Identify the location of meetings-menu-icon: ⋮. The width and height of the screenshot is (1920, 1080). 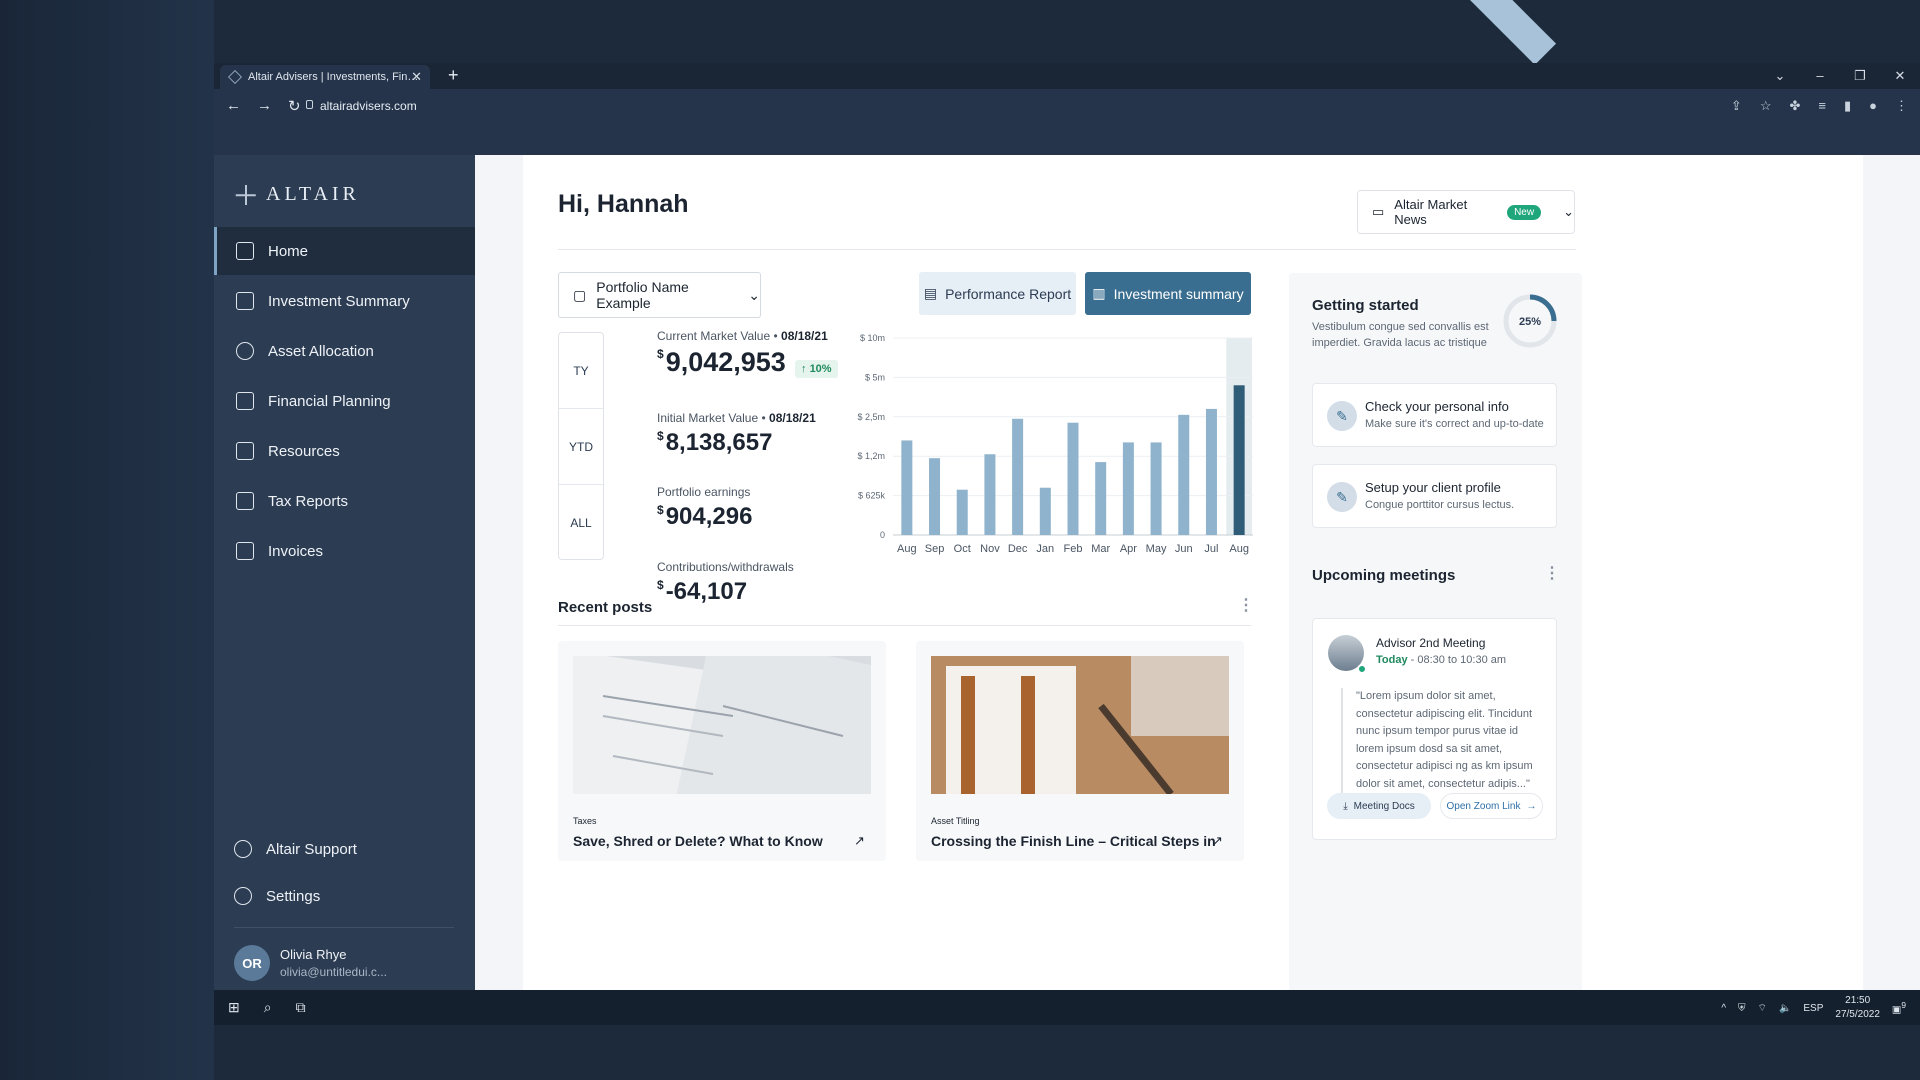
(1552, 573).